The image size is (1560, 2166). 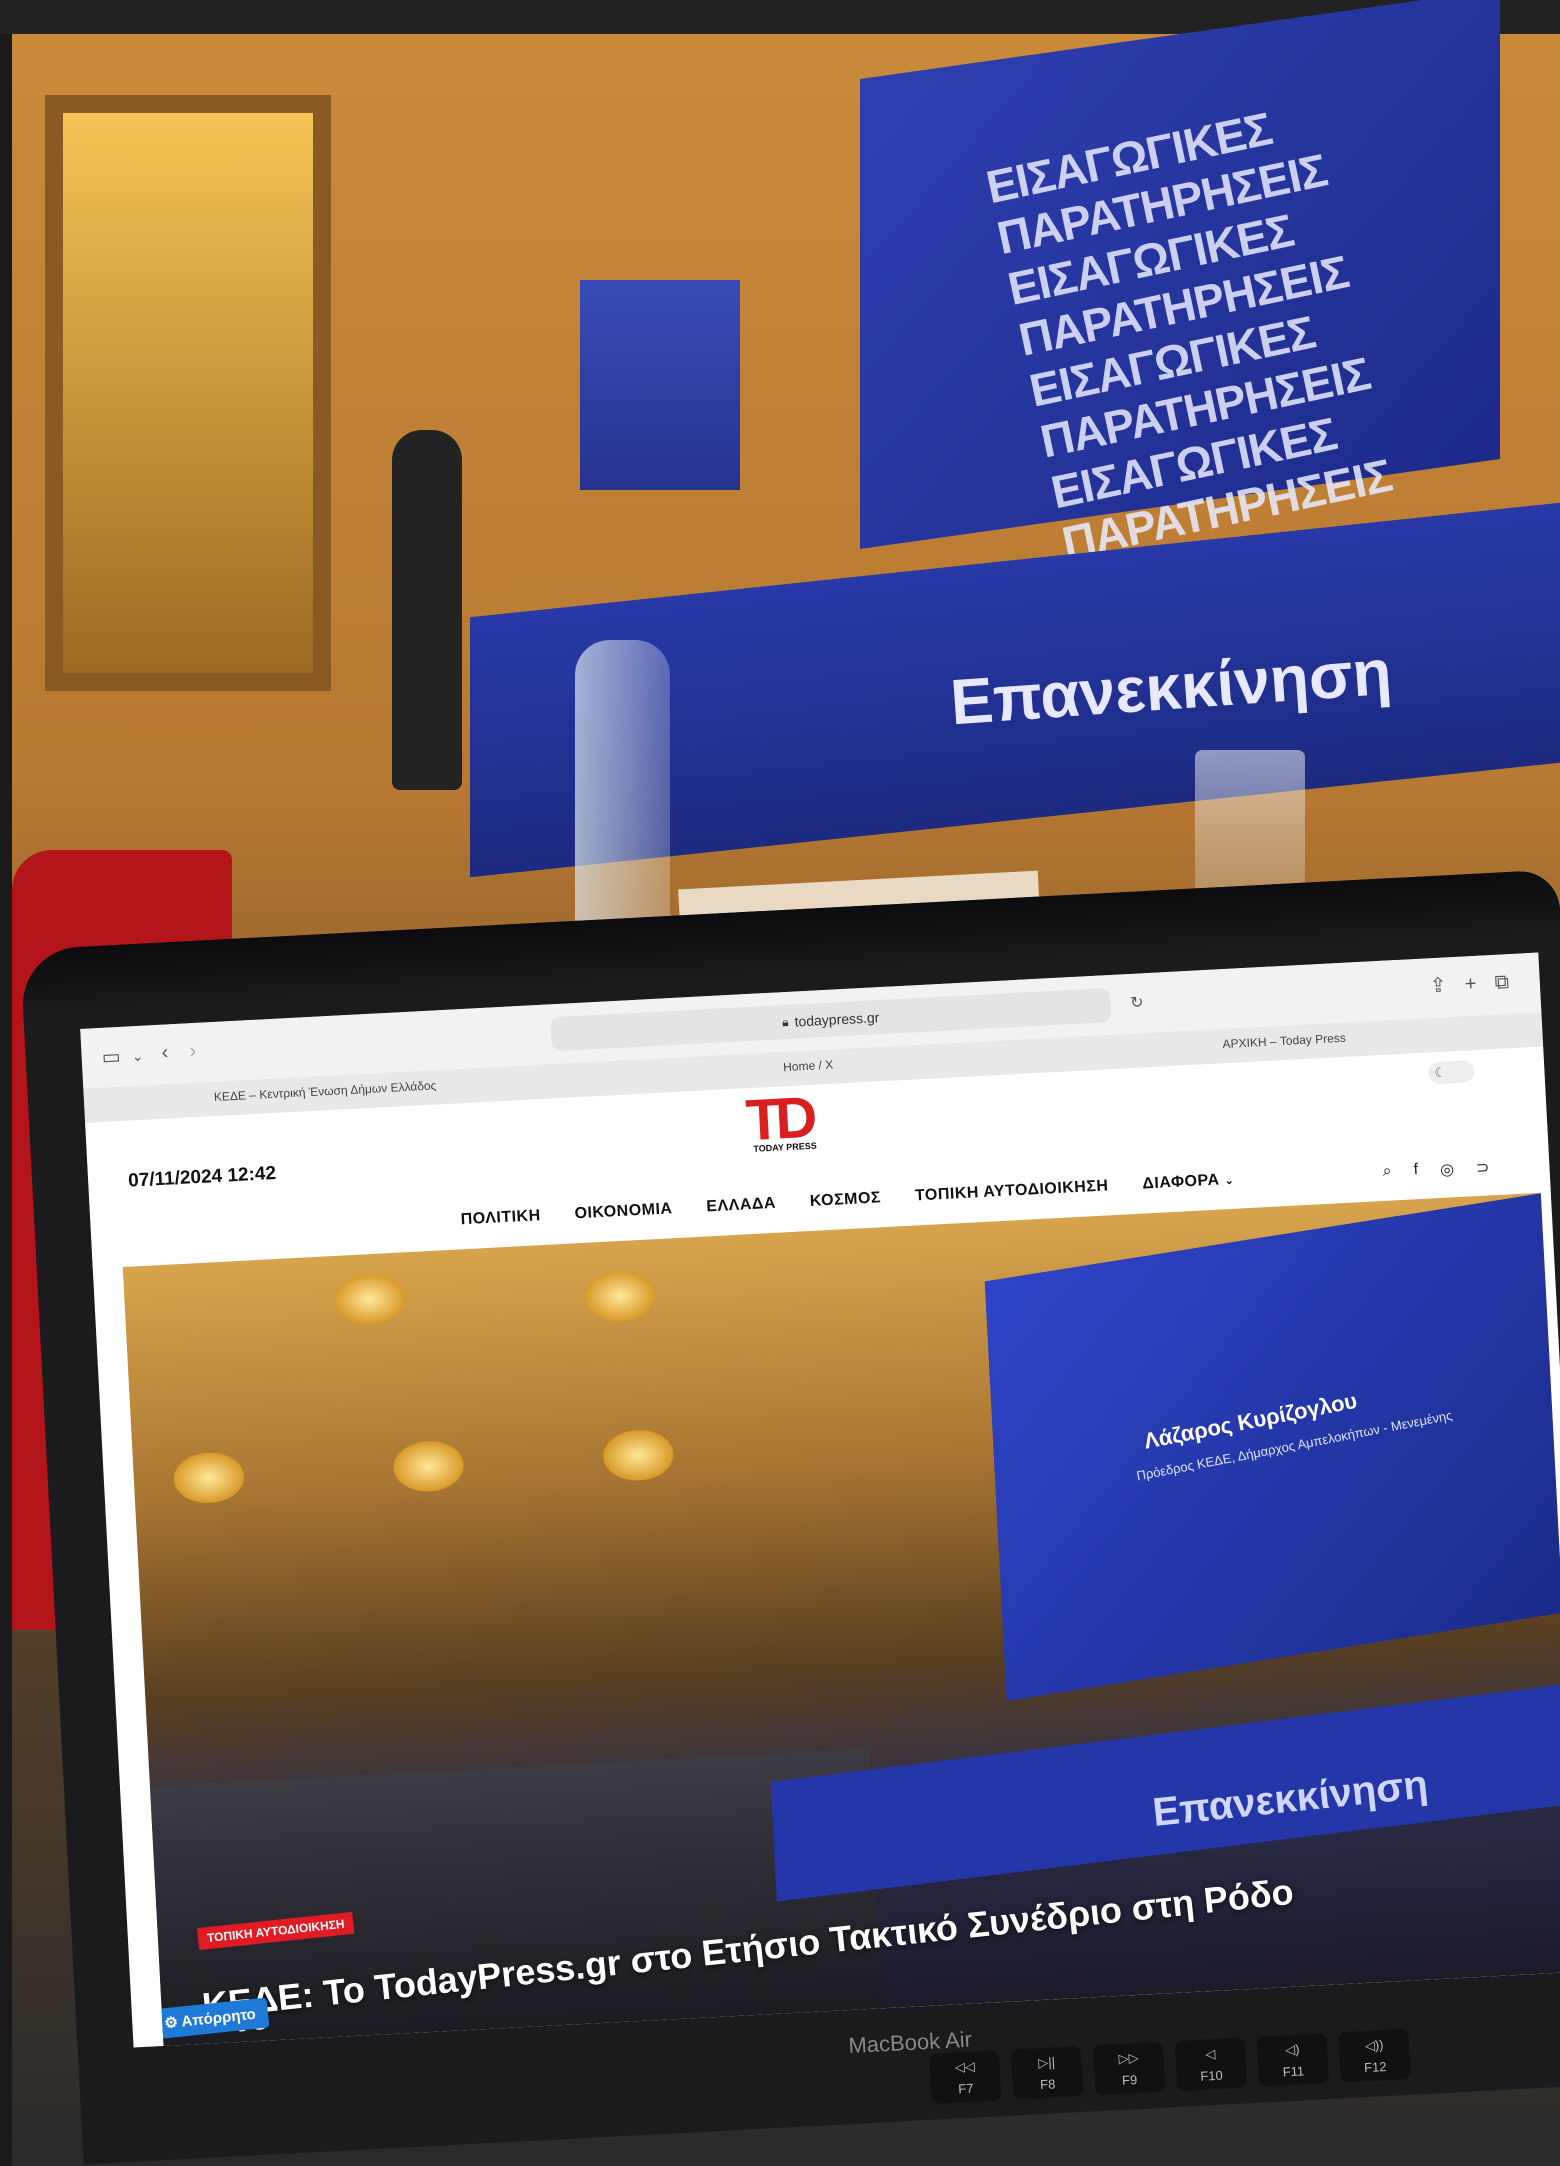 What do you see at coordinates (1293, 2071) in the screenshot?
I see `key-label: F11` at bounding box center [1293, 2071].